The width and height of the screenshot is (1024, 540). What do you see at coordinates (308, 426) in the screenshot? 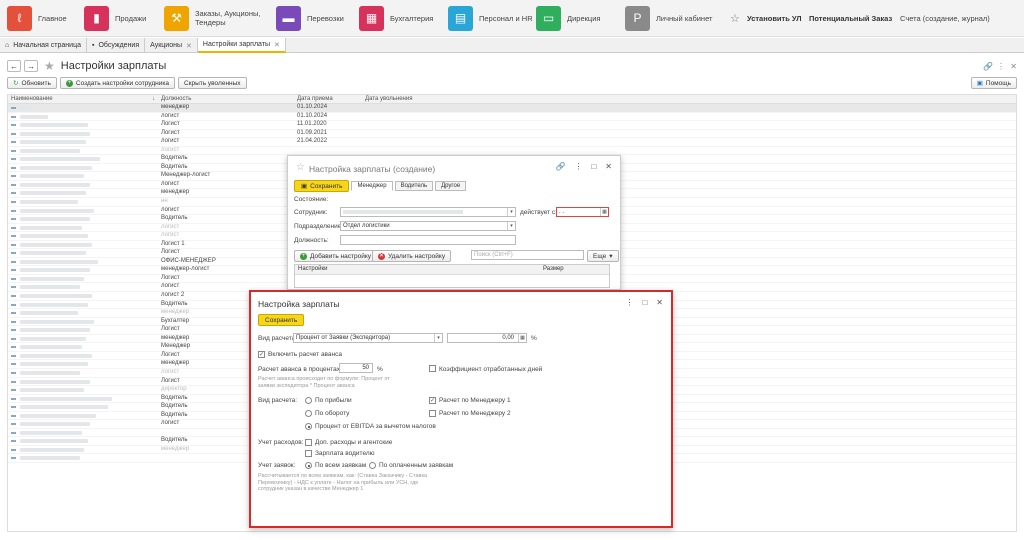
I see `ebitda-radio` at bounding box center [308, 426].